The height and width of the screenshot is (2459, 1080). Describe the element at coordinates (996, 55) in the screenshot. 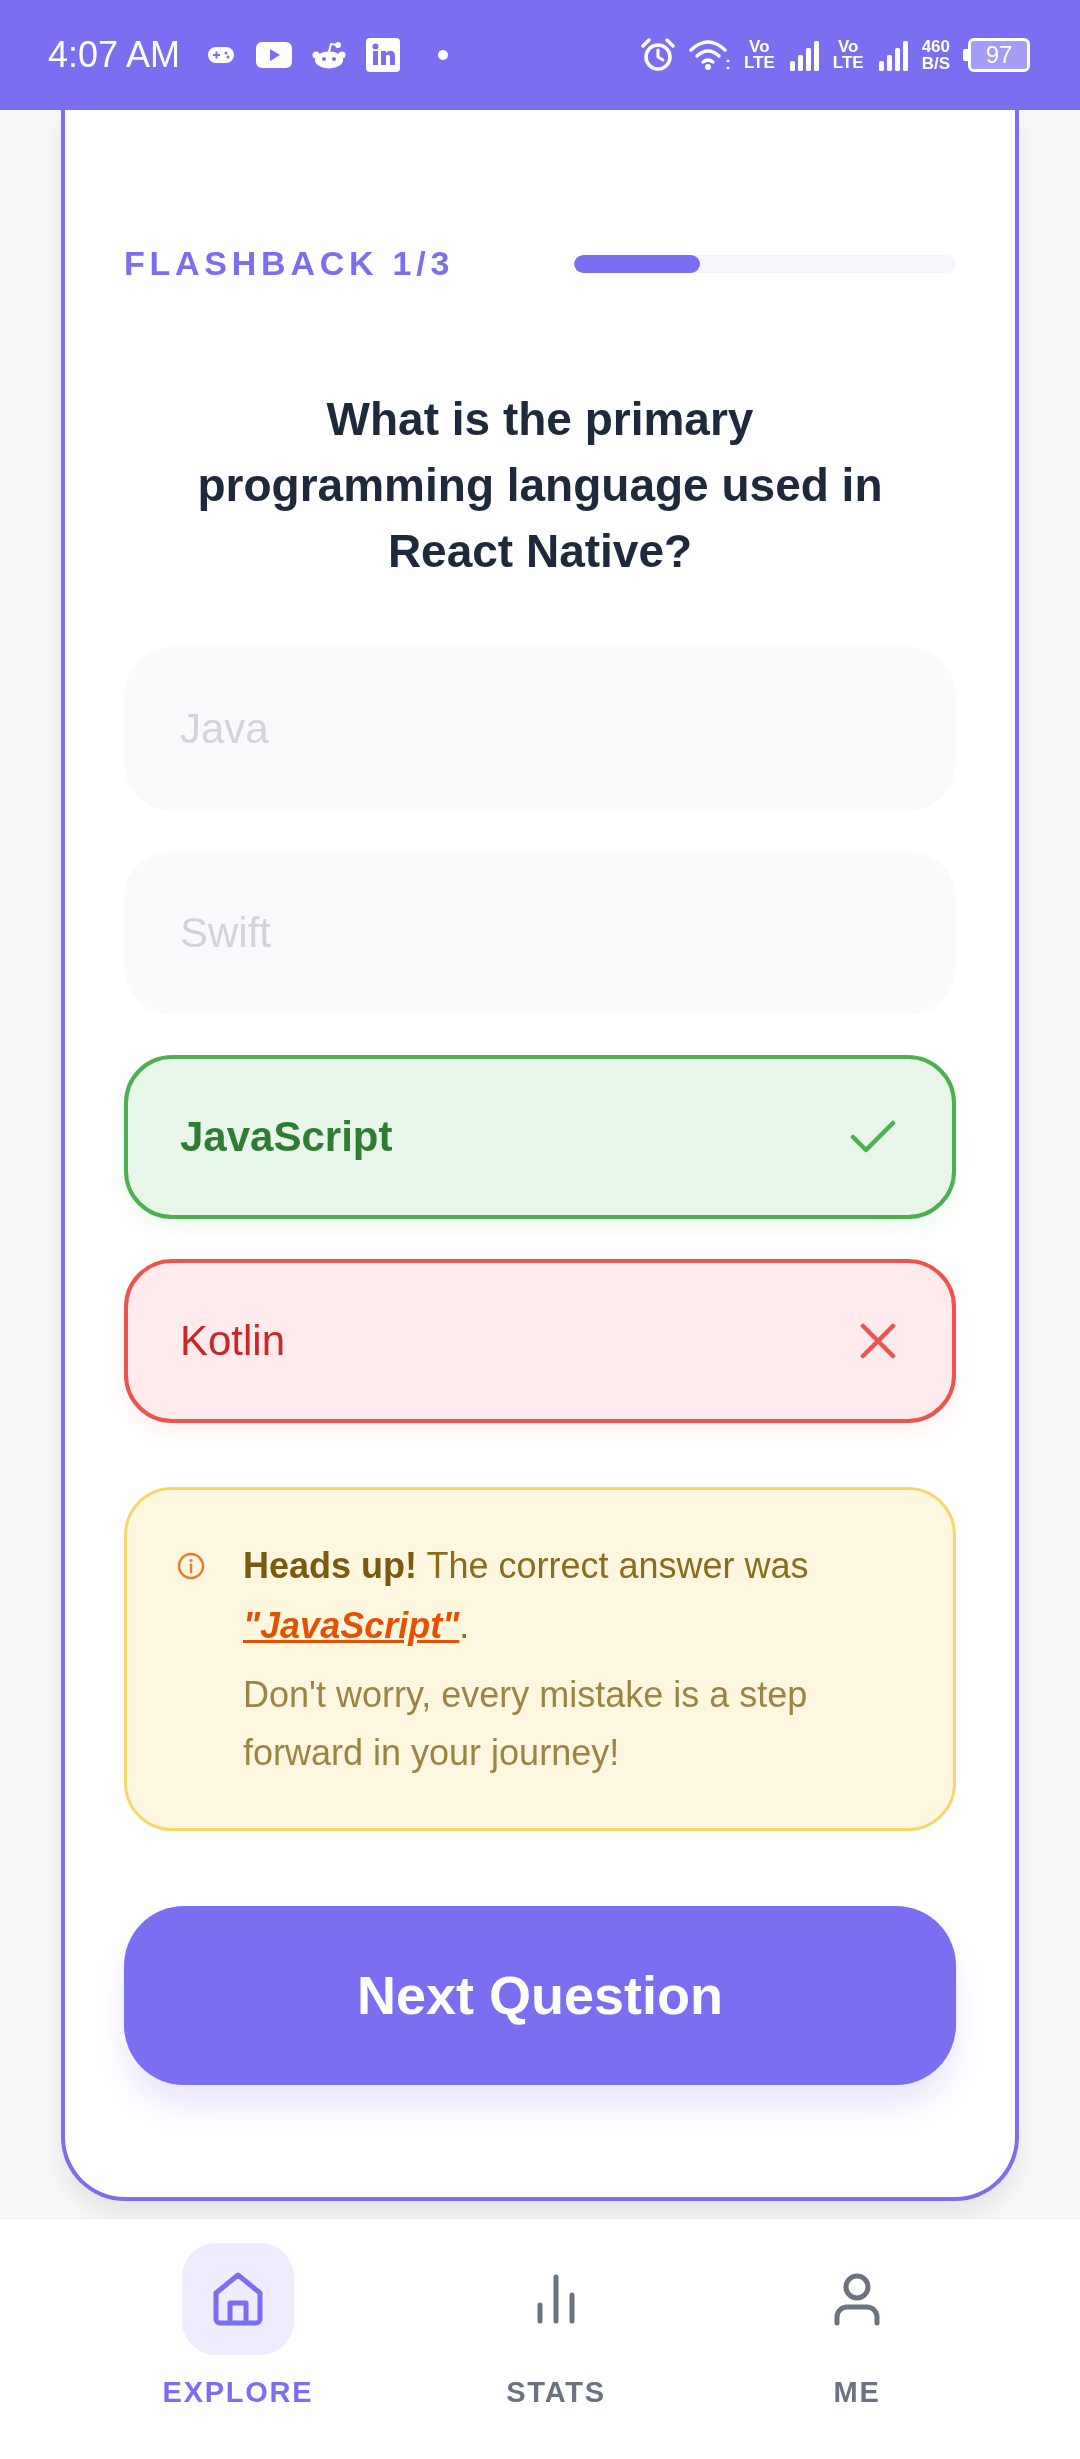

I see `battery-indicator: 97` at that location.